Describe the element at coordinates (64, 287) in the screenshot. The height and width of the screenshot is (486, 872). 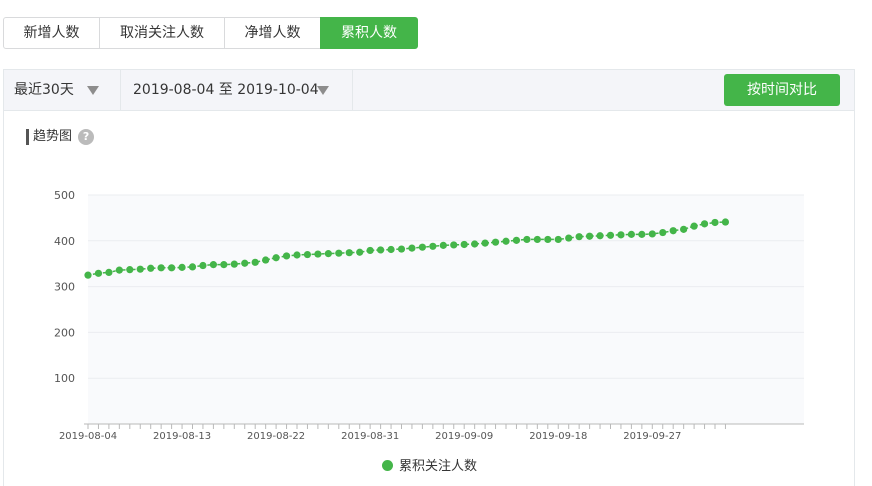
I see `y-tick-label: 300` at that location.